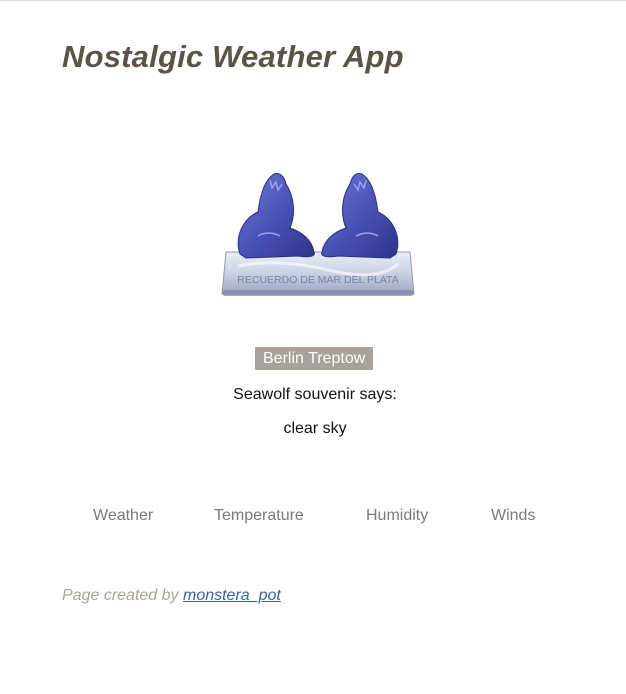 This screenshot has height=694, width=626. I want to click on tab-weather: Weather, so click(123, 516).